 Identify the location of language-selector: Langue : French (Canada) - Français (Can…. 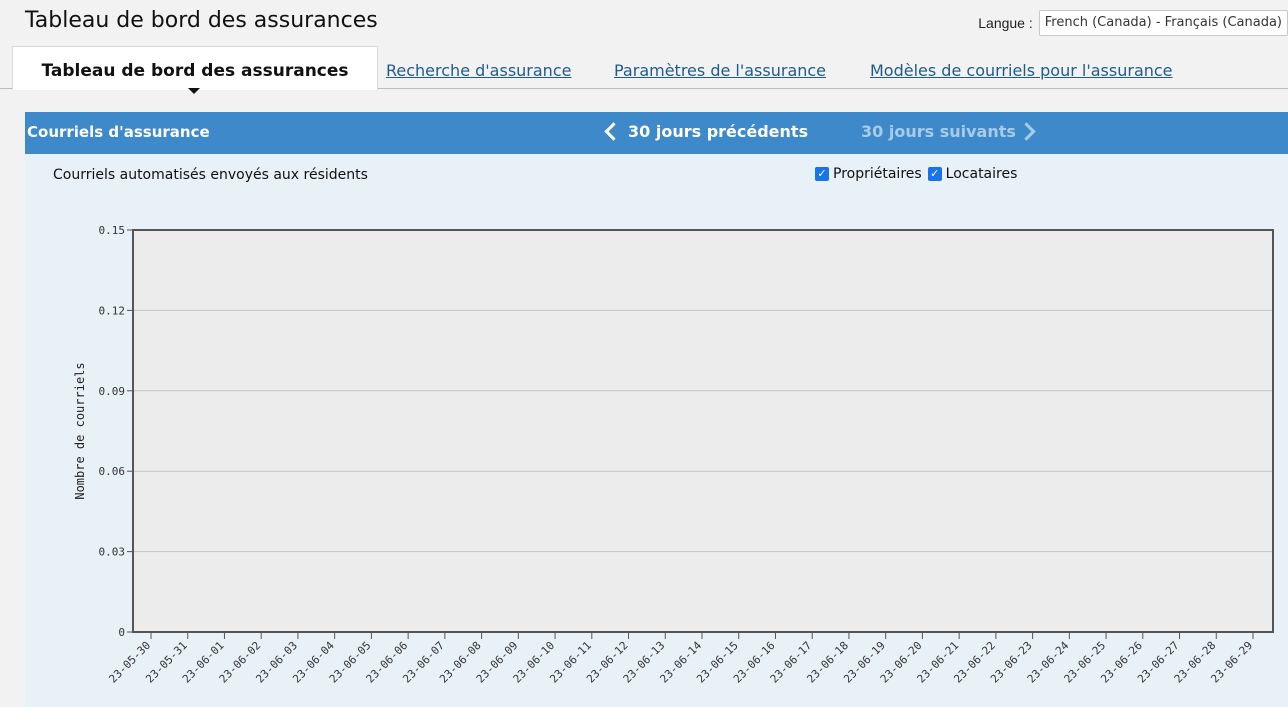
(1133, 23).